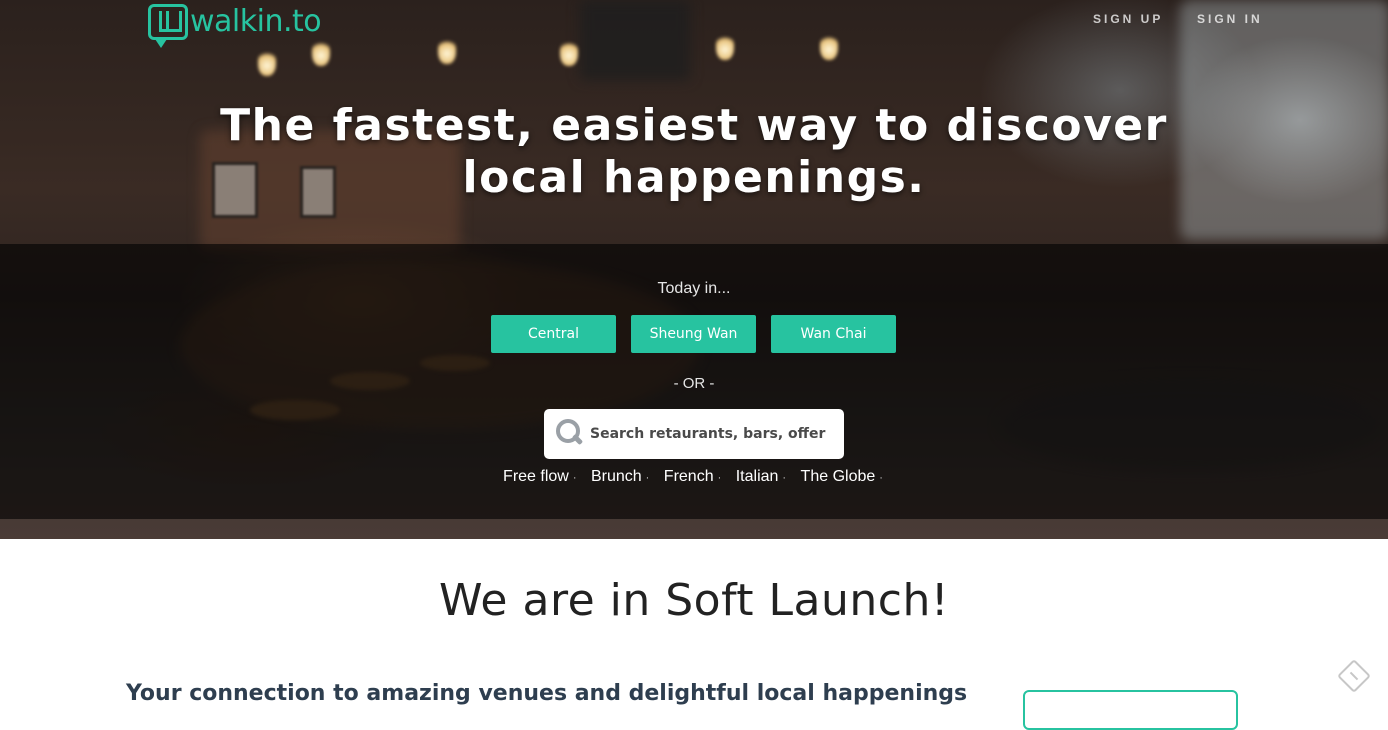  Describe the element at coordinates (161, 43) in the screenshot. I see `logo-tail` at that location.